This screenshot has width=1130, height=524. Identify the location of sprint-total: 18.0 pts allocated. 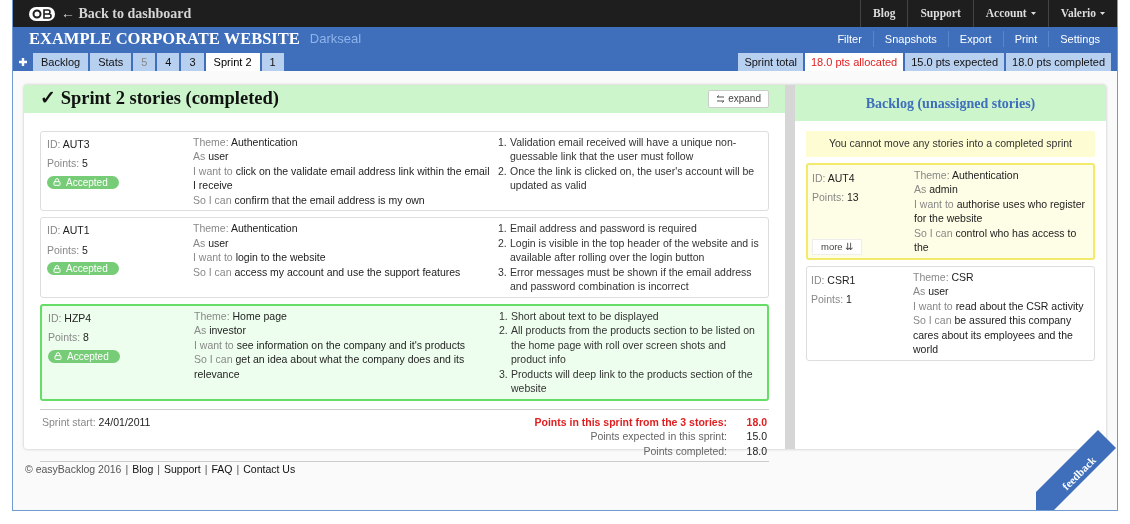
(854, 62).